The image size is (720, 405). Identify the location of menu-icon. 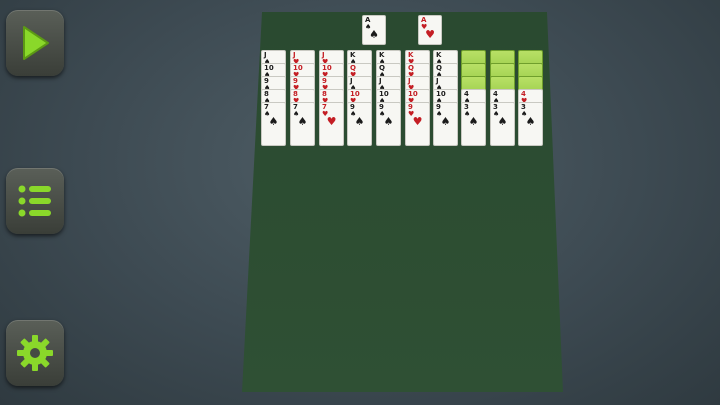
(34, 201).